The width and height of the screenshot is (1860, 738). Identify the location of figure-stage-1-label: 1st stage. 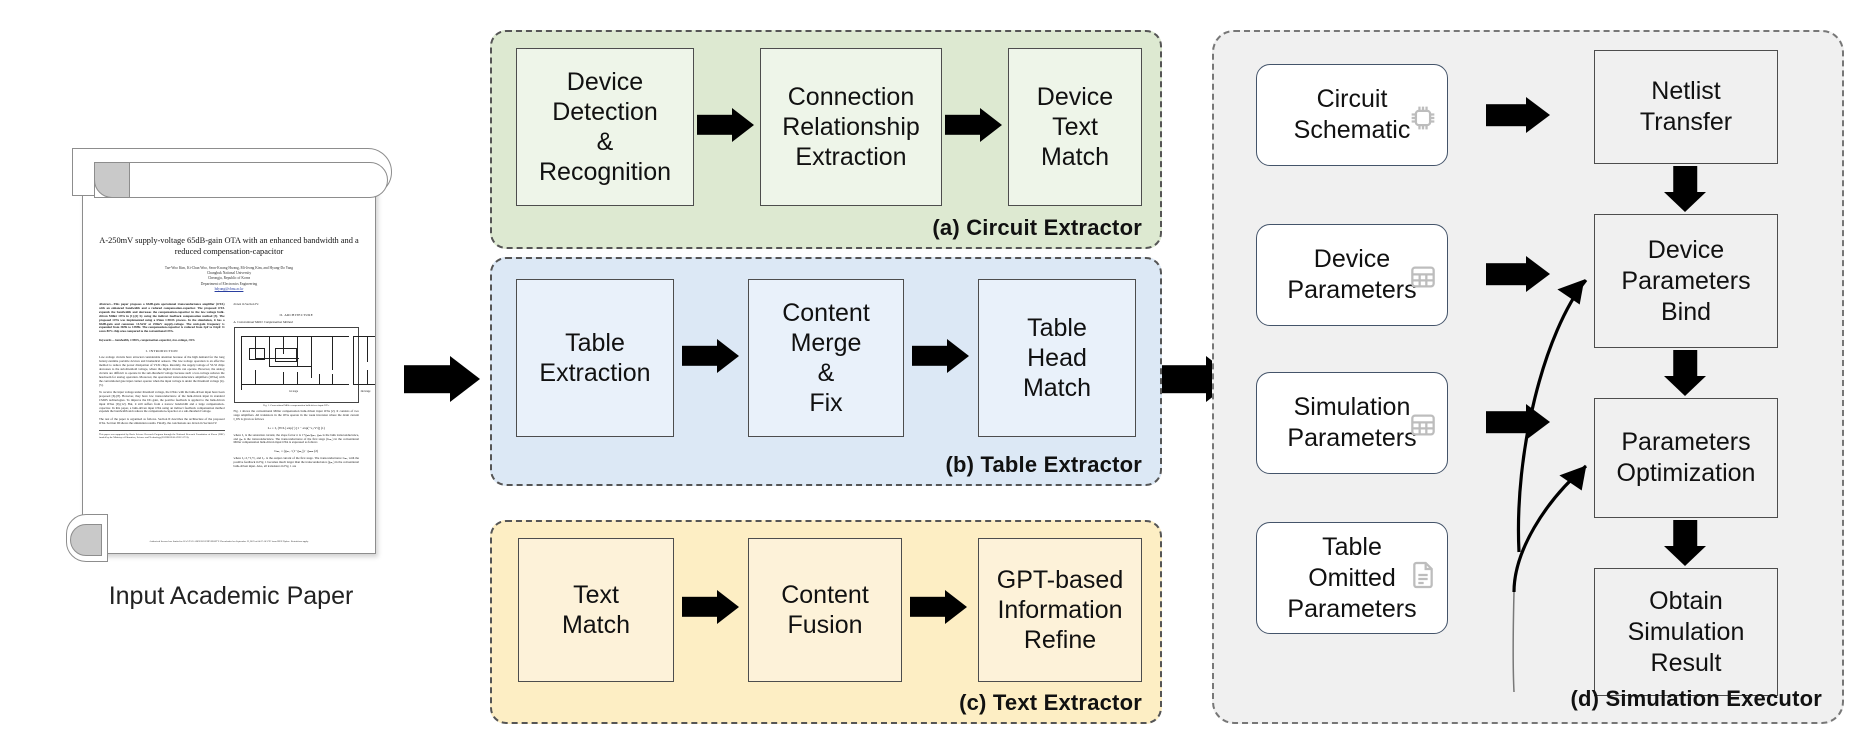
(293, 391).